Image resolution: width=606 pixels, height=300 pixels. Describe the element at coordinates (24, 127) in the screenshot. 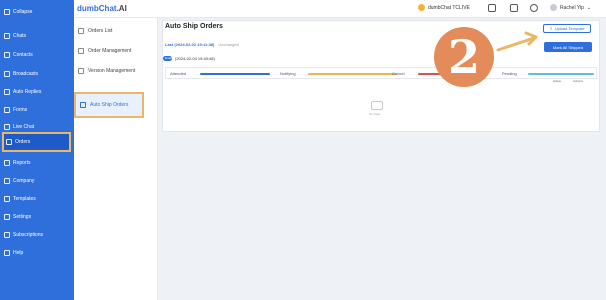

I see `sidebar-item-label: Live Chat` at that location.